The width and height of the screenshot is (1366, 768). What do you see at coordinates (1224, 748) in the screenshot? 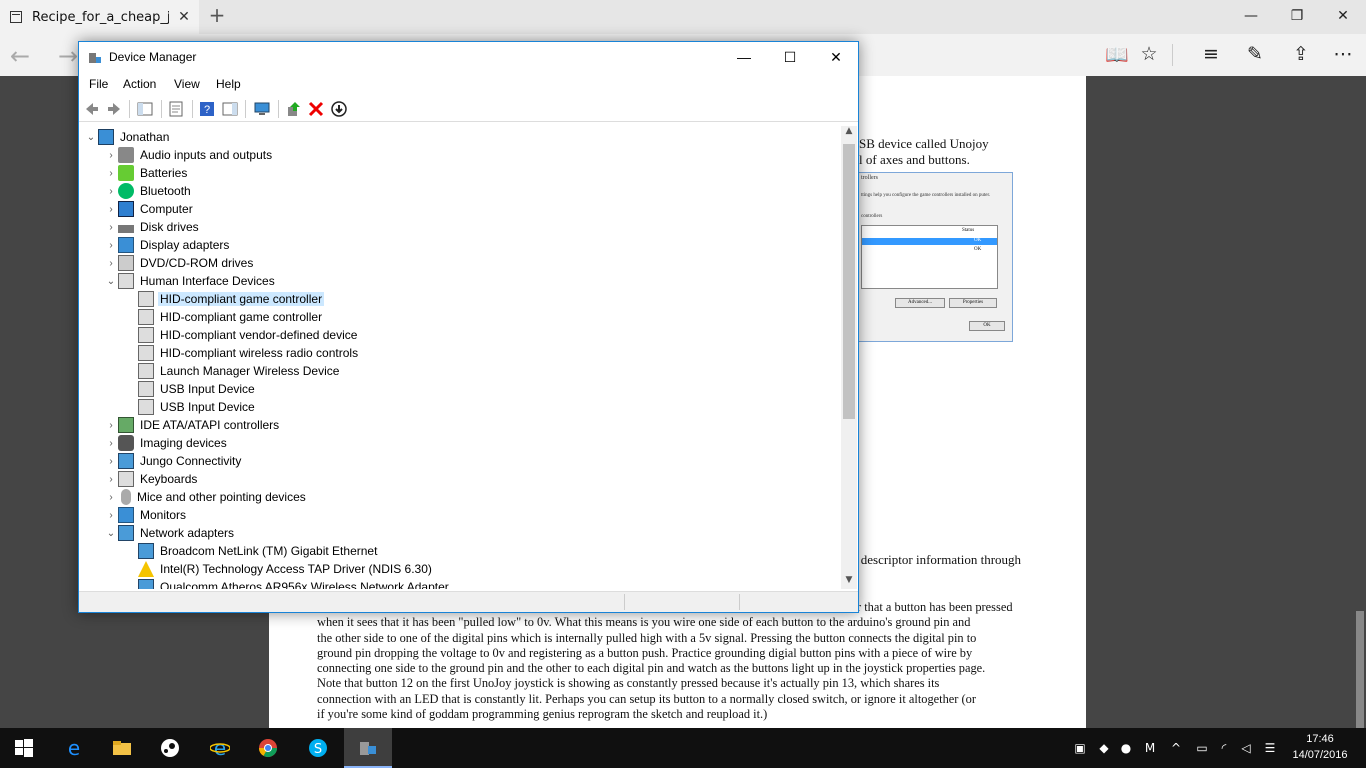
I see `tray-wifi-icon: ◜` at bounding box center [1224, 748].